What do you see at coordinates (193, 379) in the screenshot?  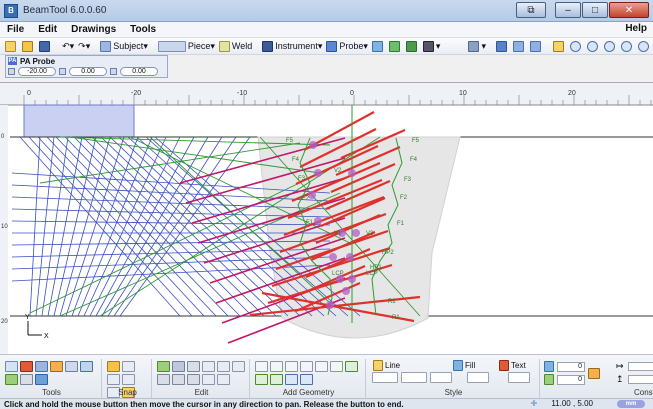 I see `move-icon` at bounding box center [193, 379].